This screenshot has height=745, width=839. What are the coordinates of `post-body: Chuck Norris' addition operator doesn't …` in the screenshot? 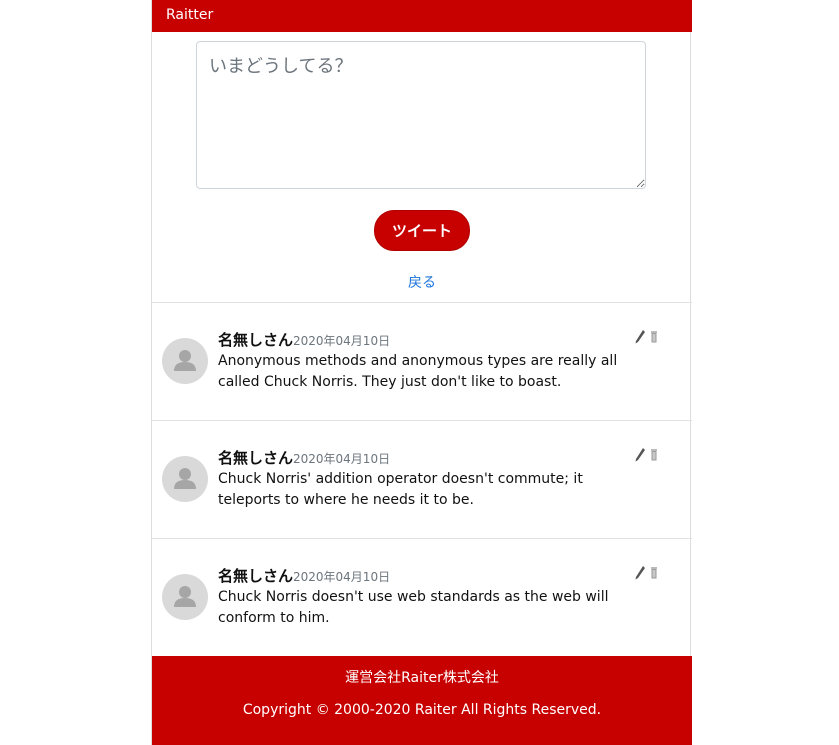 It's located at (400, 489).